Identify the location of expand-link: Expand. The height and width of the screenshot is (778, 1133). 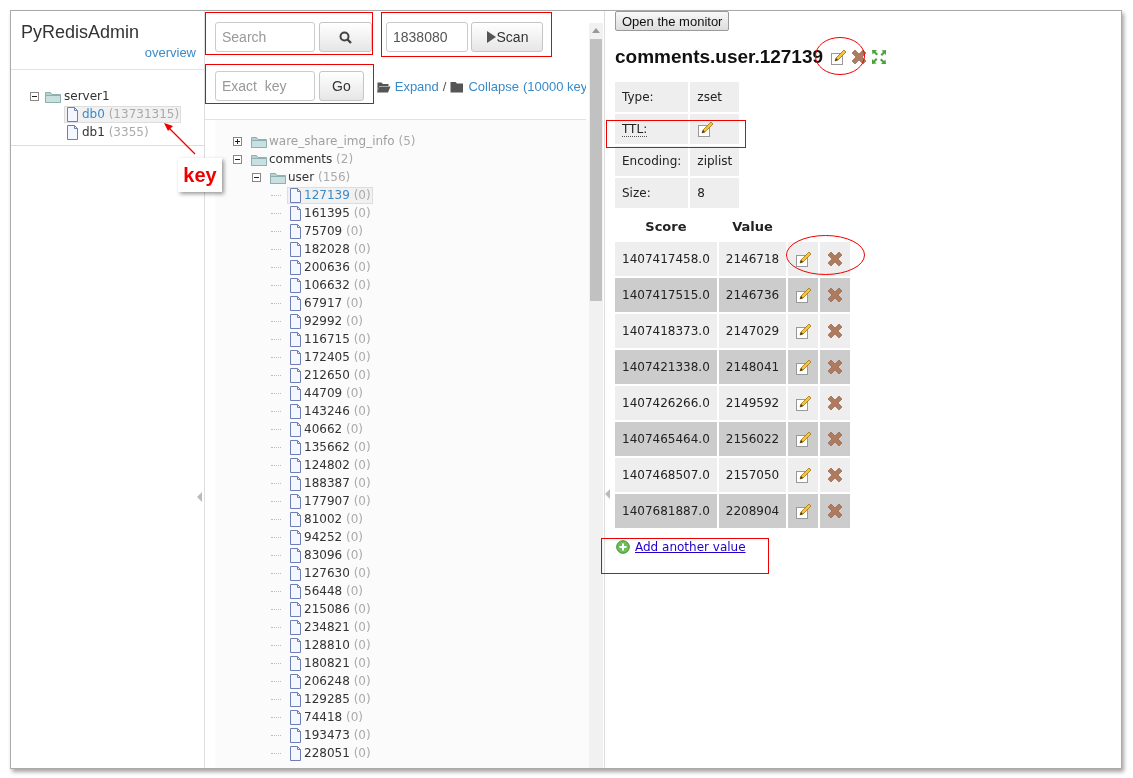
(416, 86).